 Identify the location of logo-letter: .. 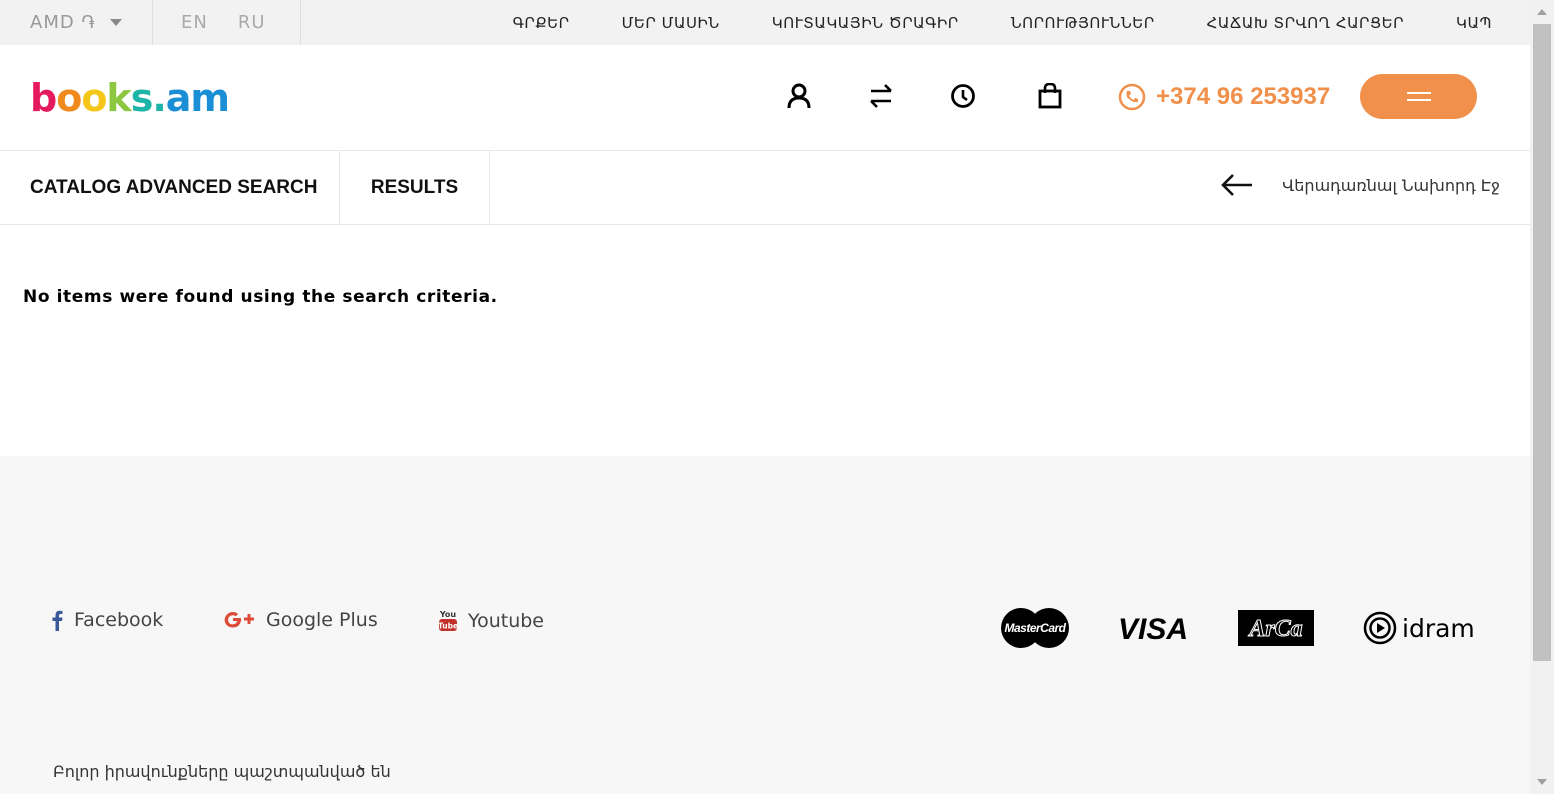
(159, 98).